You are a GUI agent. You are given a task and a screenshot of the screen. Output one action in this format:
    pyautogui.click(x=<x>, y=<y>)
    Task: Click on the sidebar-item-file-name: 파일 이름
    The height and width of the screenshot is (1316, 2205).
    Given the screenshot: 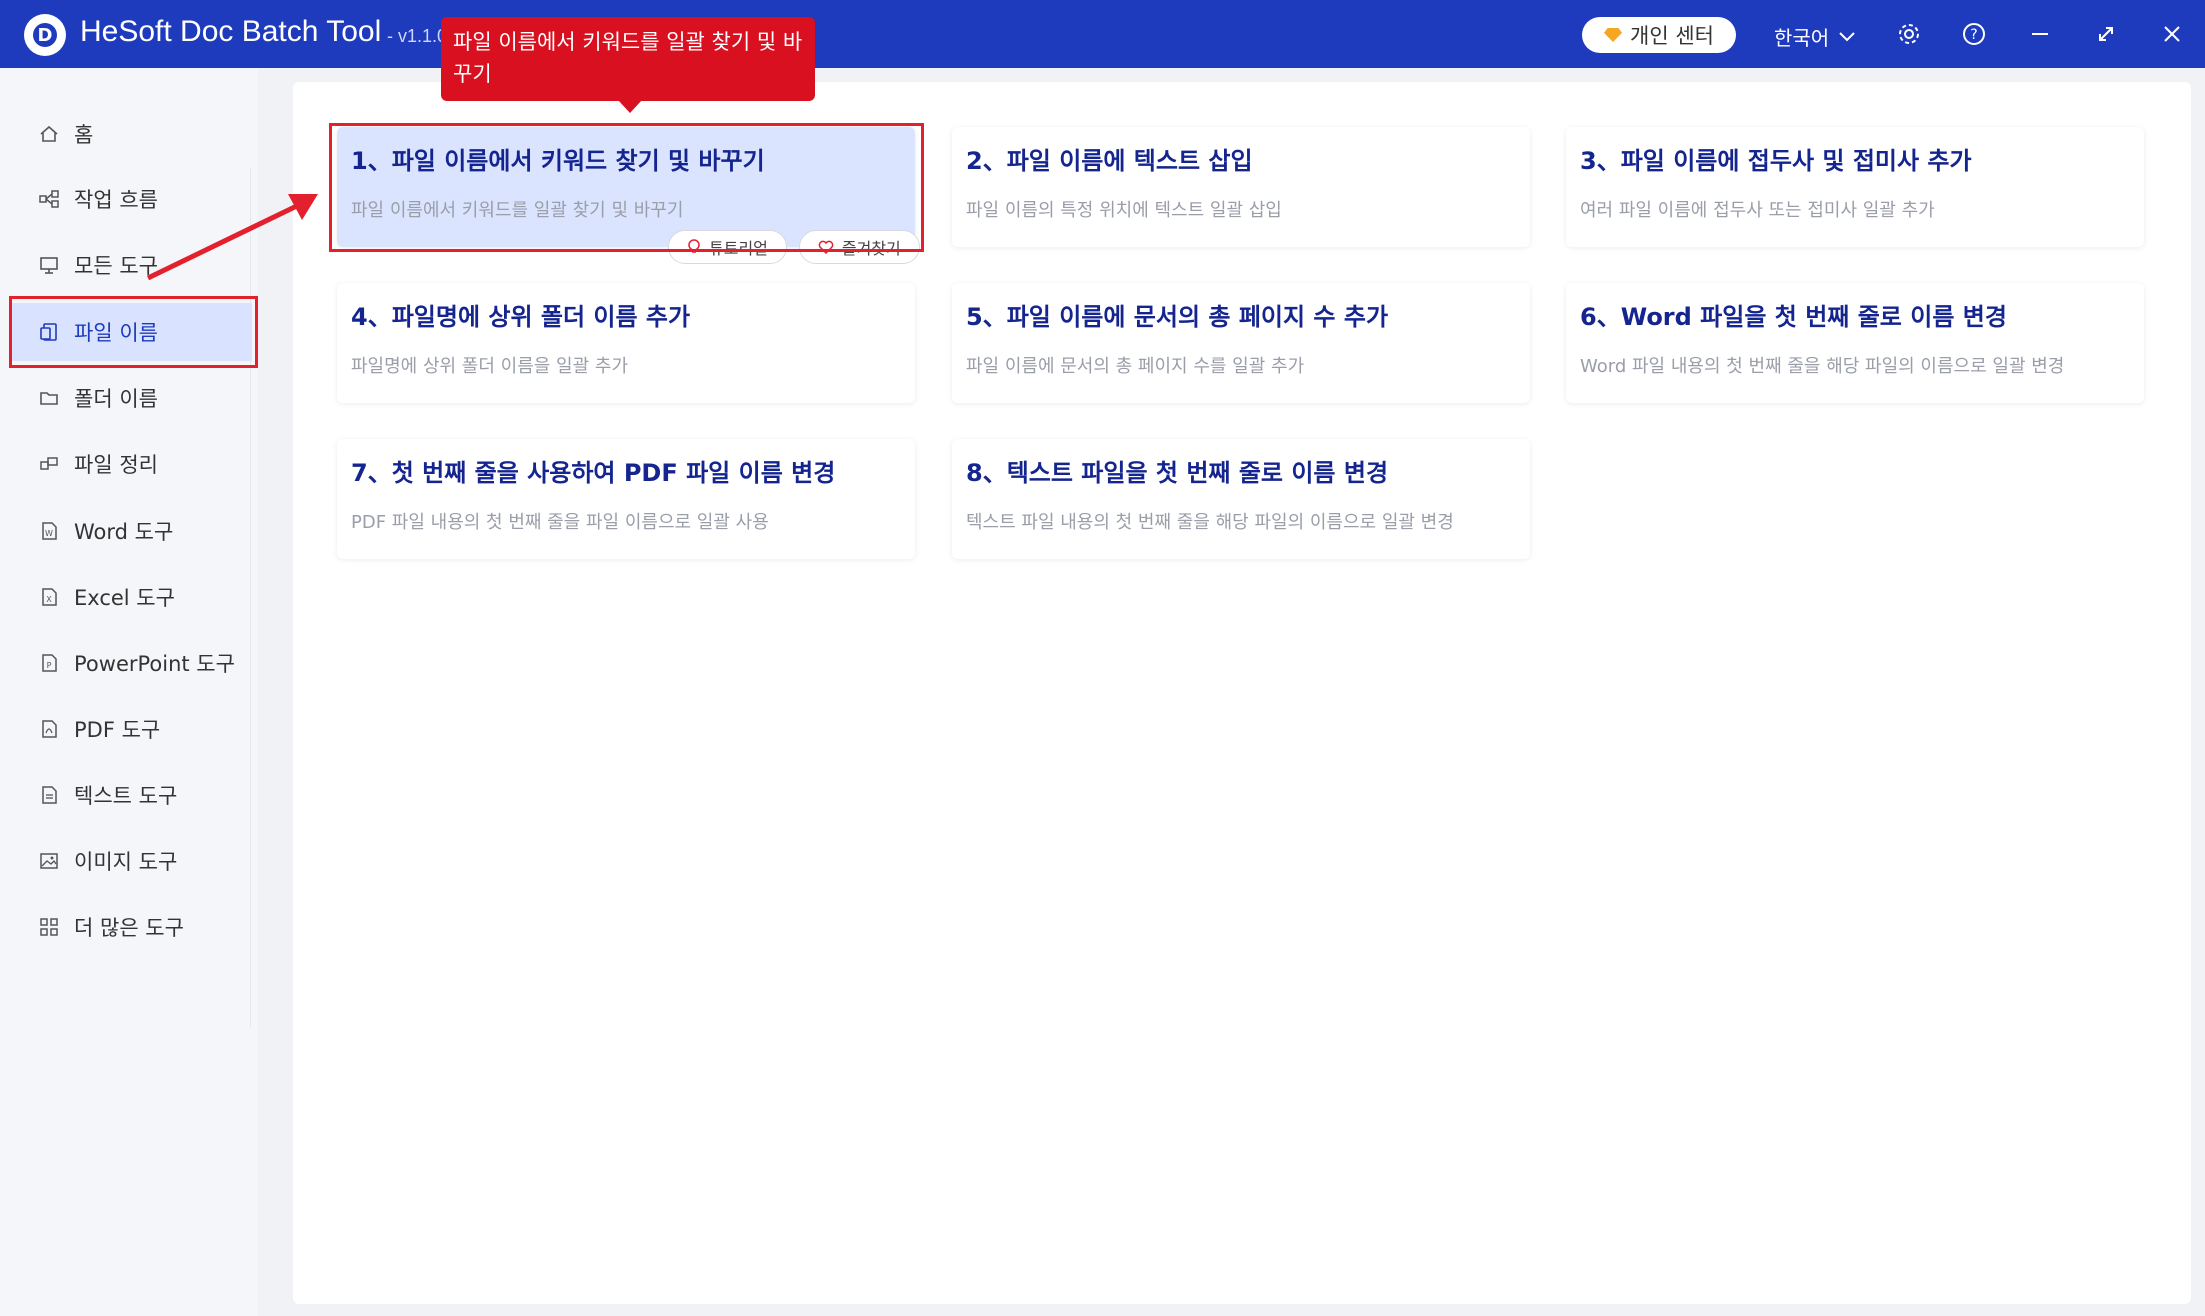 What is the action you would take?
    pyautogui.click(x=132, y=332)
    